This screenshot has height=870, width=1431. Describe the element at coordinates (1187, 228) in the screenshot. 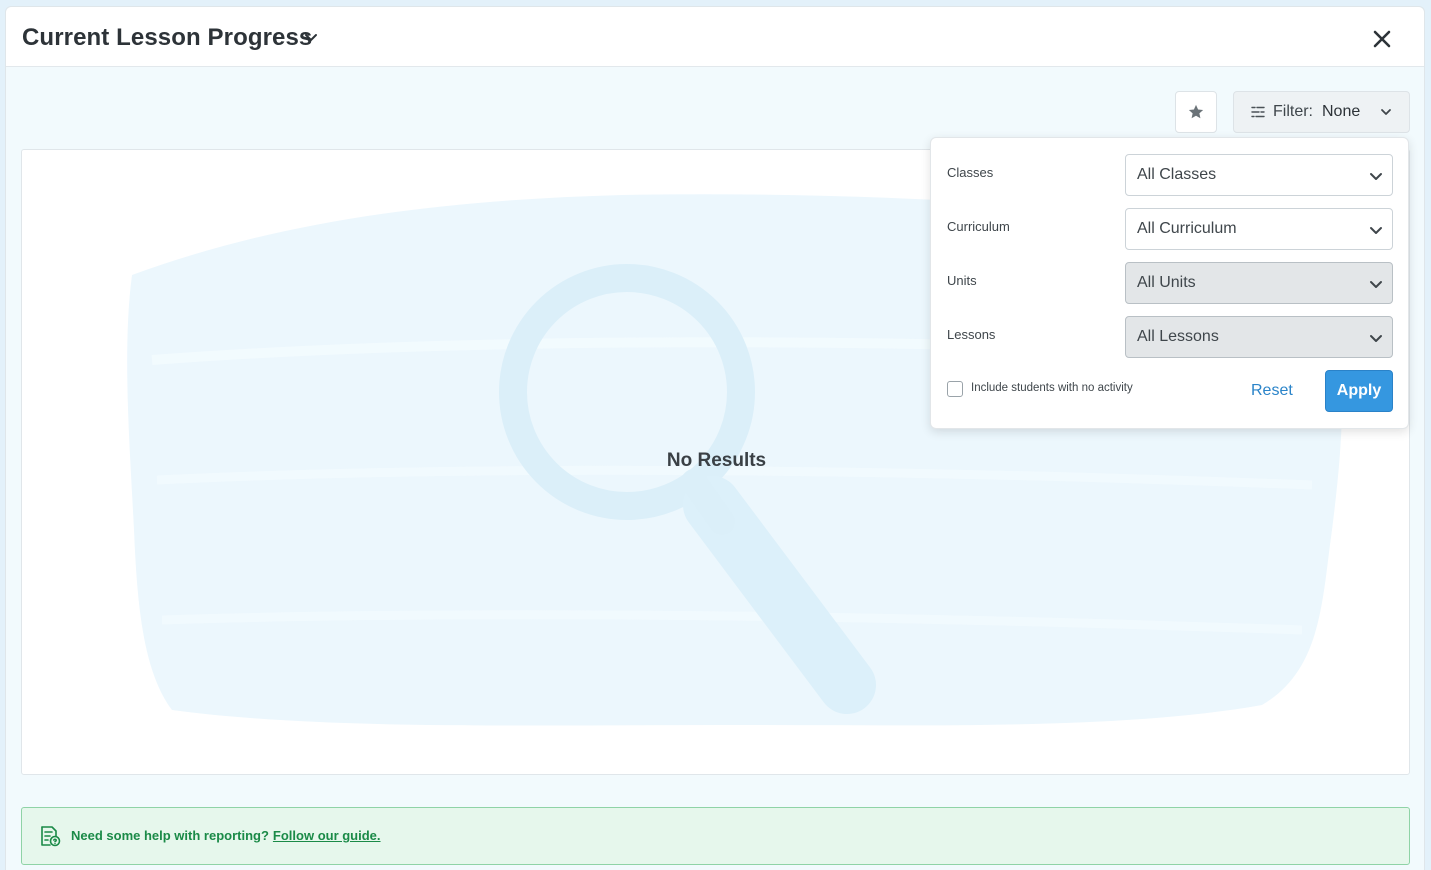

I see `curriculum-value: All Curriculum` at that location.